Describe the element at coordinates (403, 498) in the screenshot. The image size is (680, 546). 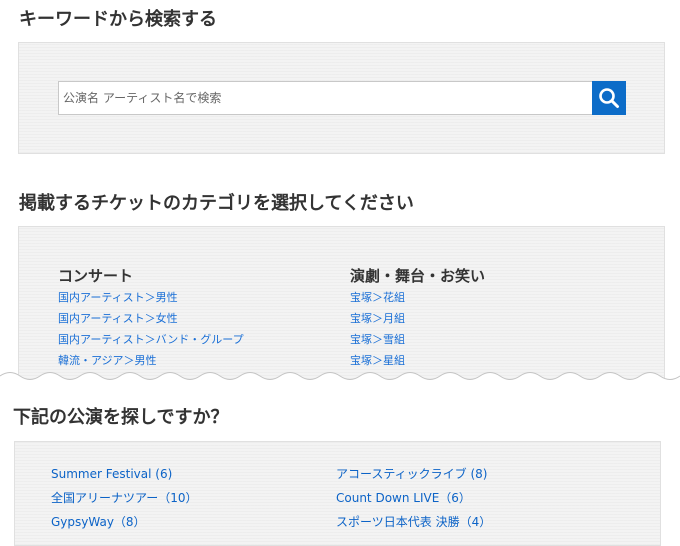
I see `performance-link: Count Down LIVE（6）` at that location.